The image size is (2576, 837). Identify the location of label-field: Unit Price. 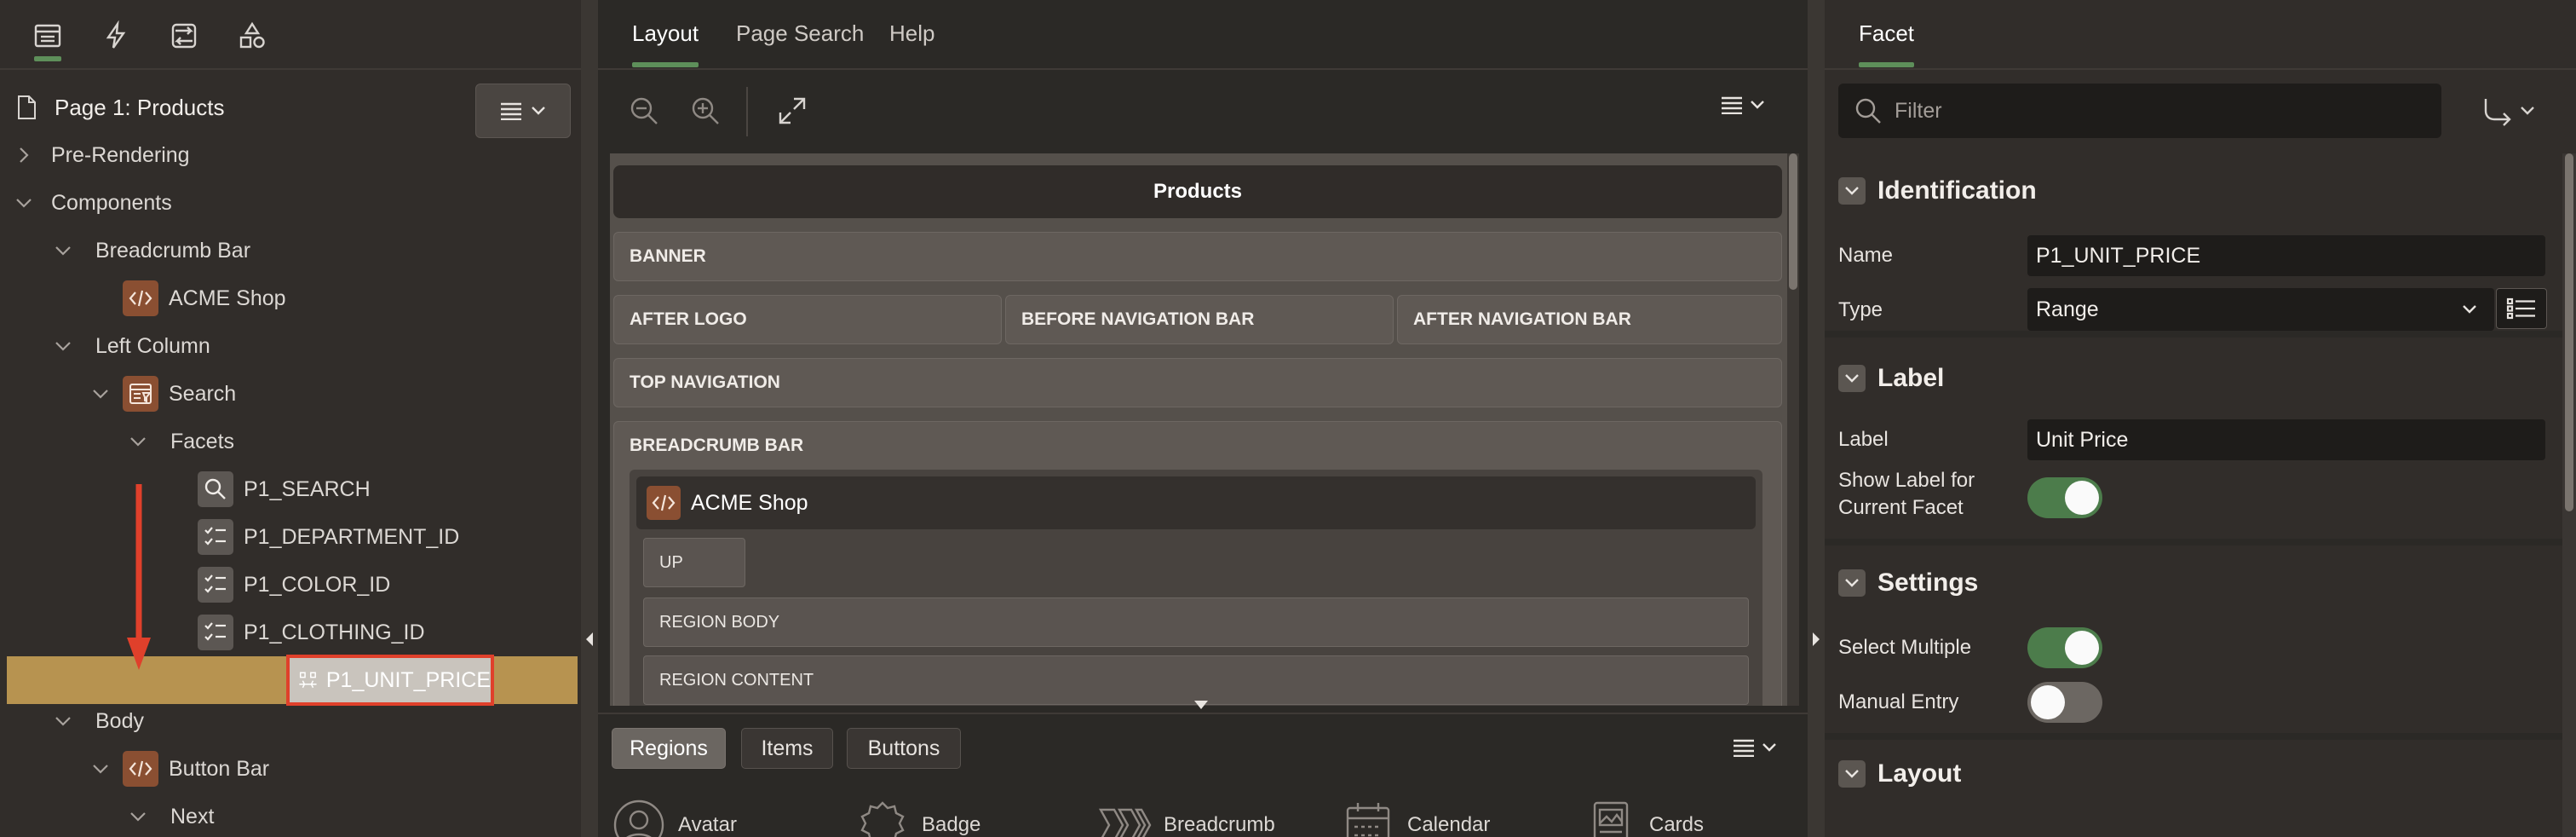
(2286, 439).